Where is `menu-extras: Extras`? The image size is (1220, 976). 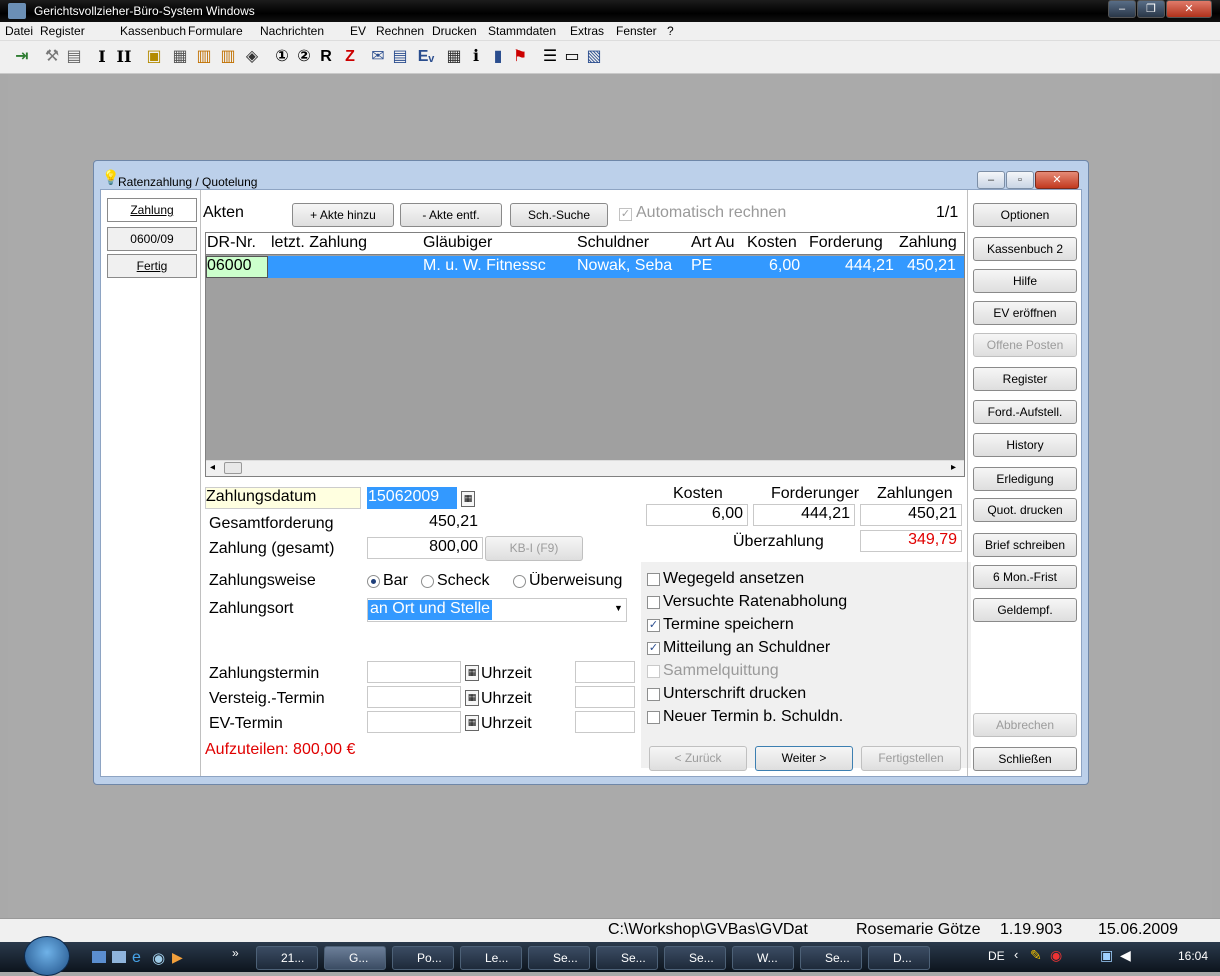 menu-extras: Extras is located at coordinates (587, 31).